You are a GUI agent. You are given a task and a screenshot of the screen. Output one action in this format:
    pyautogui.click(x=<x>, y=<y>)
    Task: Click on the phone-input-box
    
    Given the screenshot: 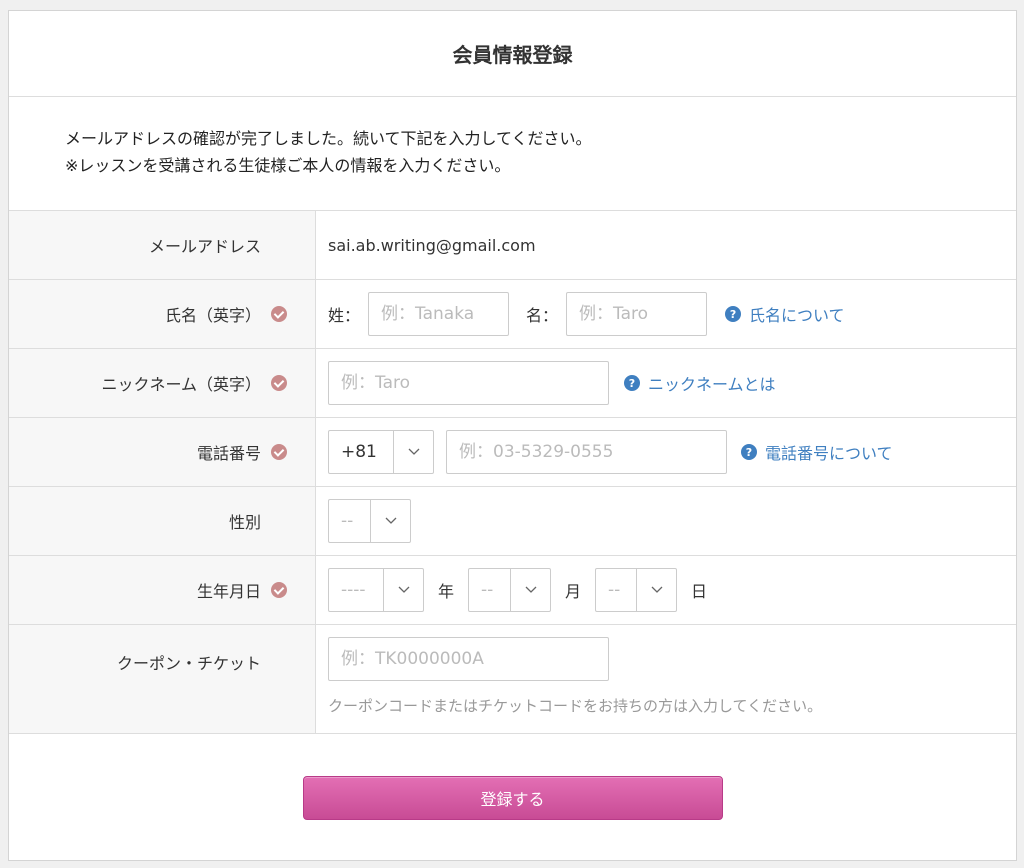 What is the action you would take?
    pyautogui.click(x=586, y=452)
    